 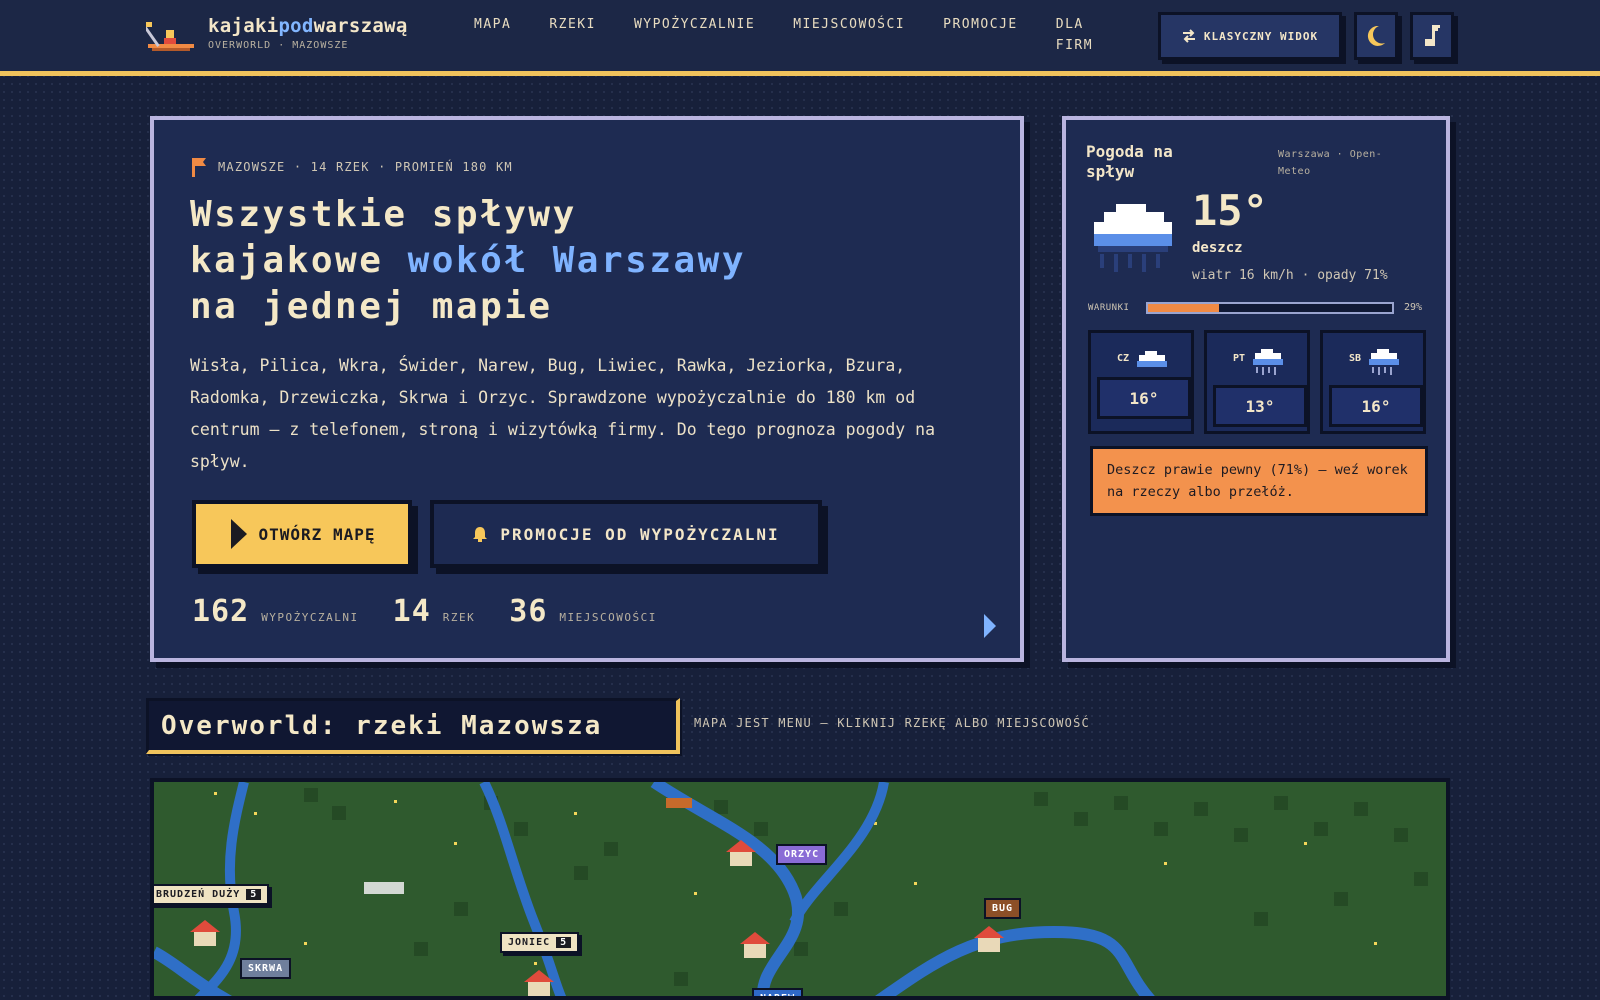 I want to click on site-logo: kajakipodwarszawą OVERWORLD · MAZOWSZE, so click(x=296, y=36).